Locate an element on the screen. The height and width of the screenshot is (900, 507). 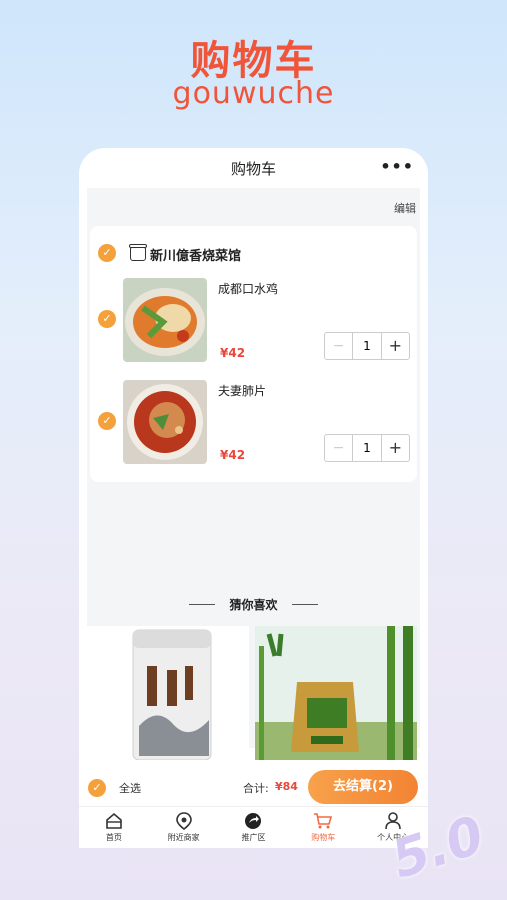
select-all-checkbox: ✓ is located at coordinates (97, 788).